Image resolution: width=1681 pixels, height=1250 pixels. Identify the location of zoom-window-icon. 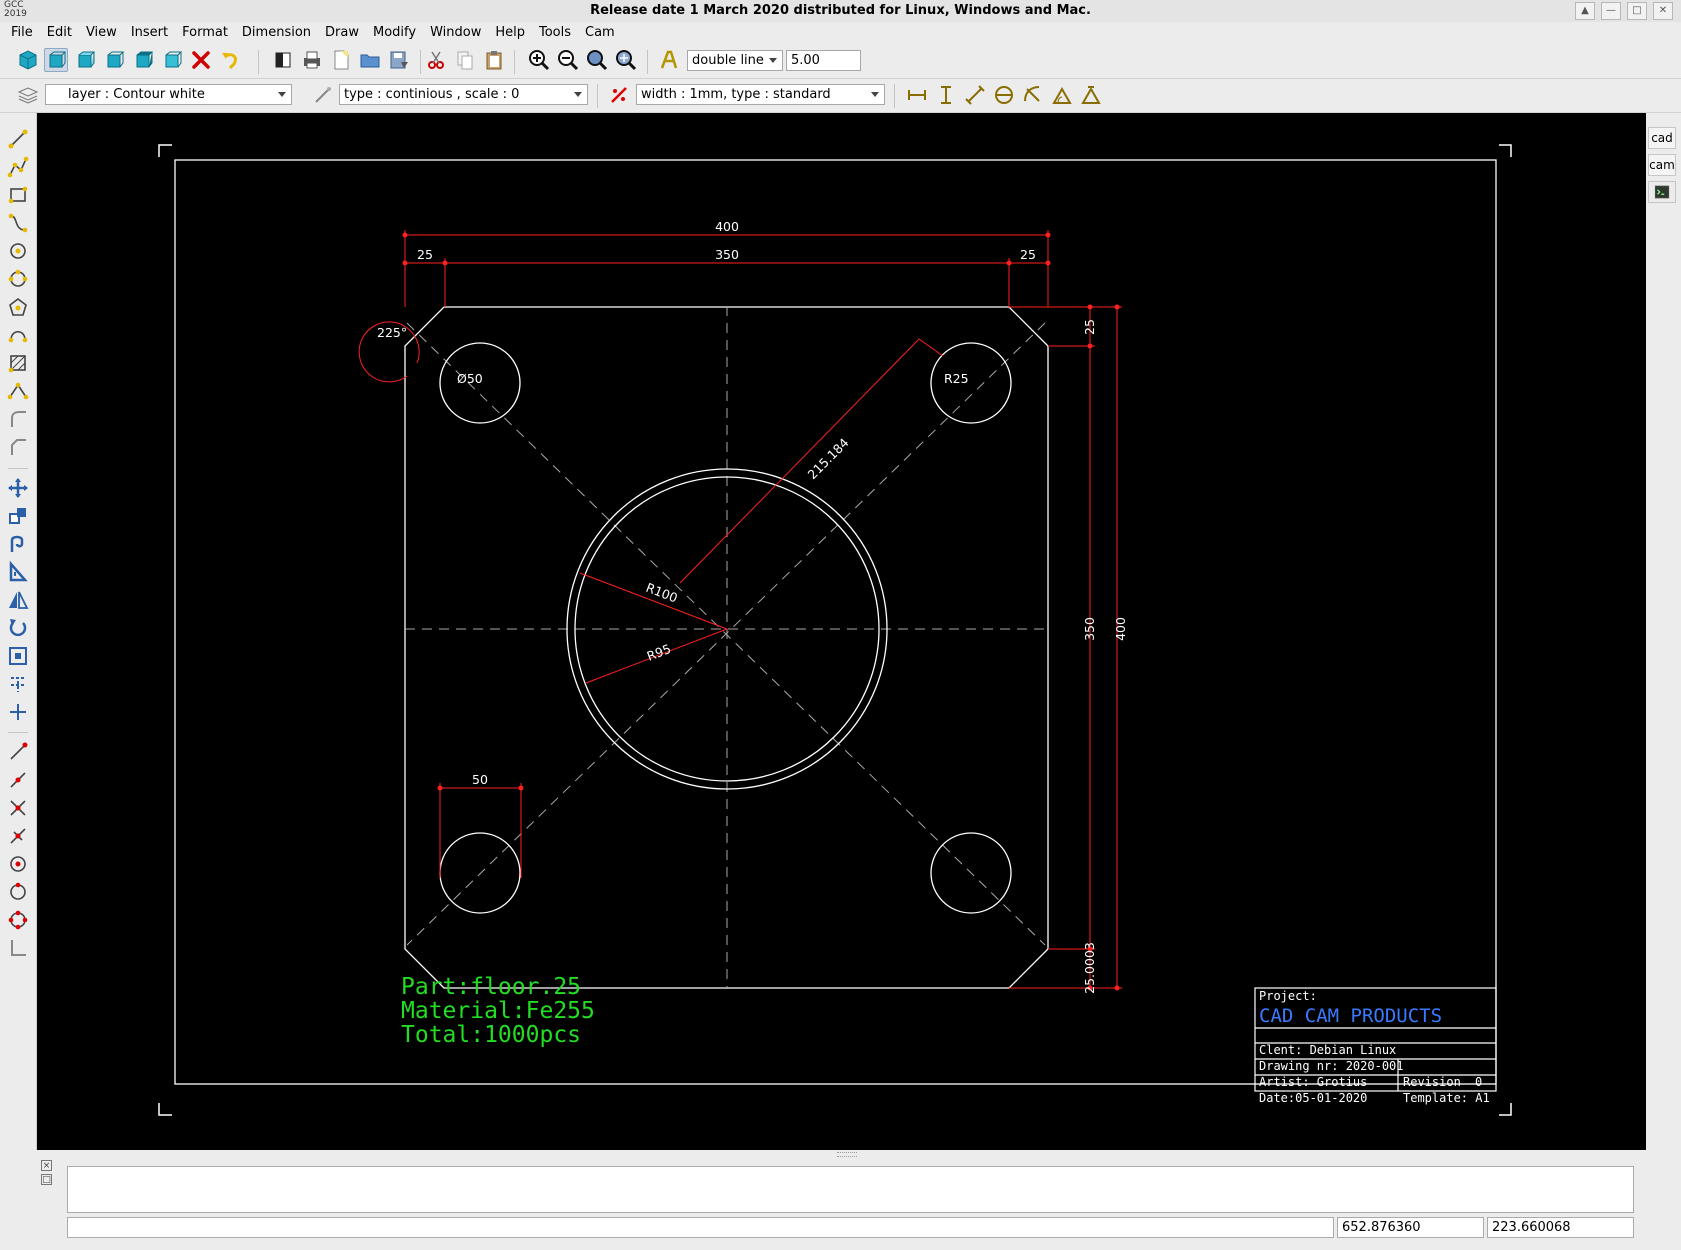
(597, 60).